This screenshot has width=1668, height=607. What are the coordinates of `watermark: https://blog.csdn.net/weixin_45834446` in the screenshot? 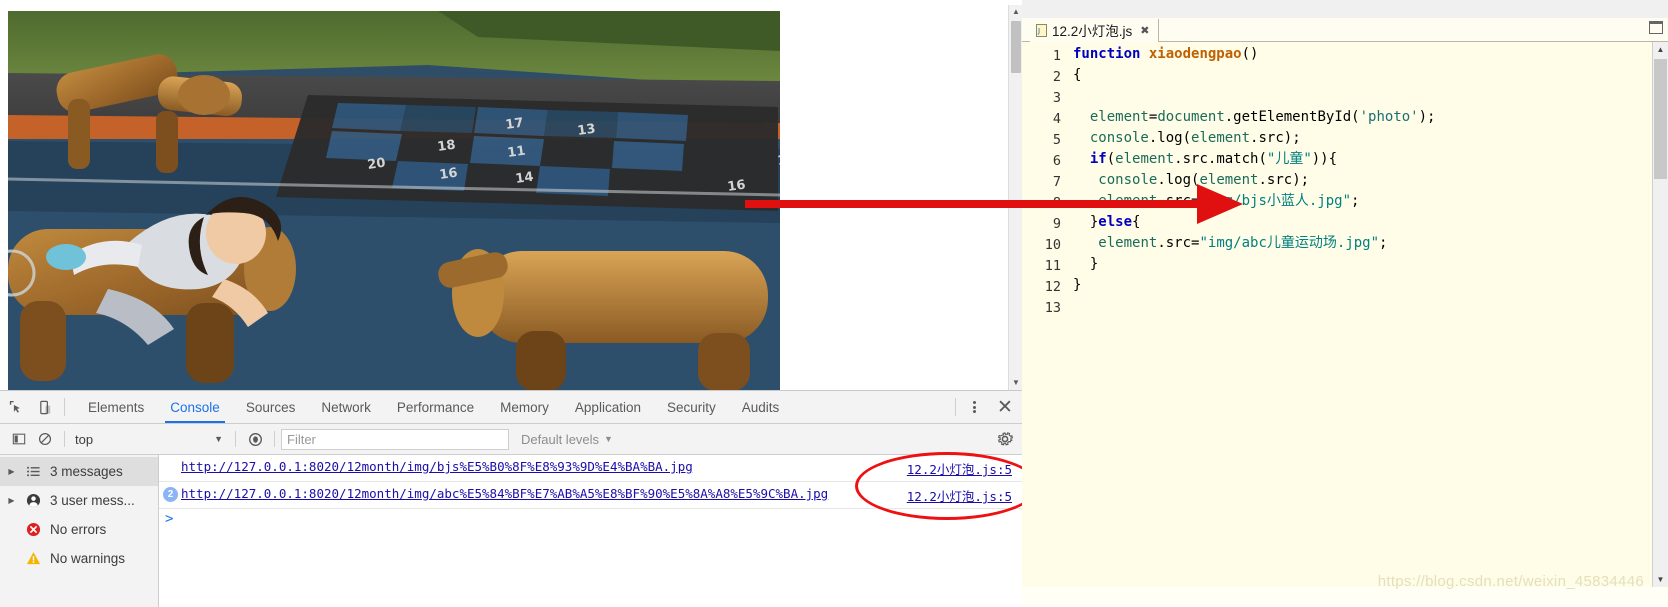 It's located at (1511, 581).